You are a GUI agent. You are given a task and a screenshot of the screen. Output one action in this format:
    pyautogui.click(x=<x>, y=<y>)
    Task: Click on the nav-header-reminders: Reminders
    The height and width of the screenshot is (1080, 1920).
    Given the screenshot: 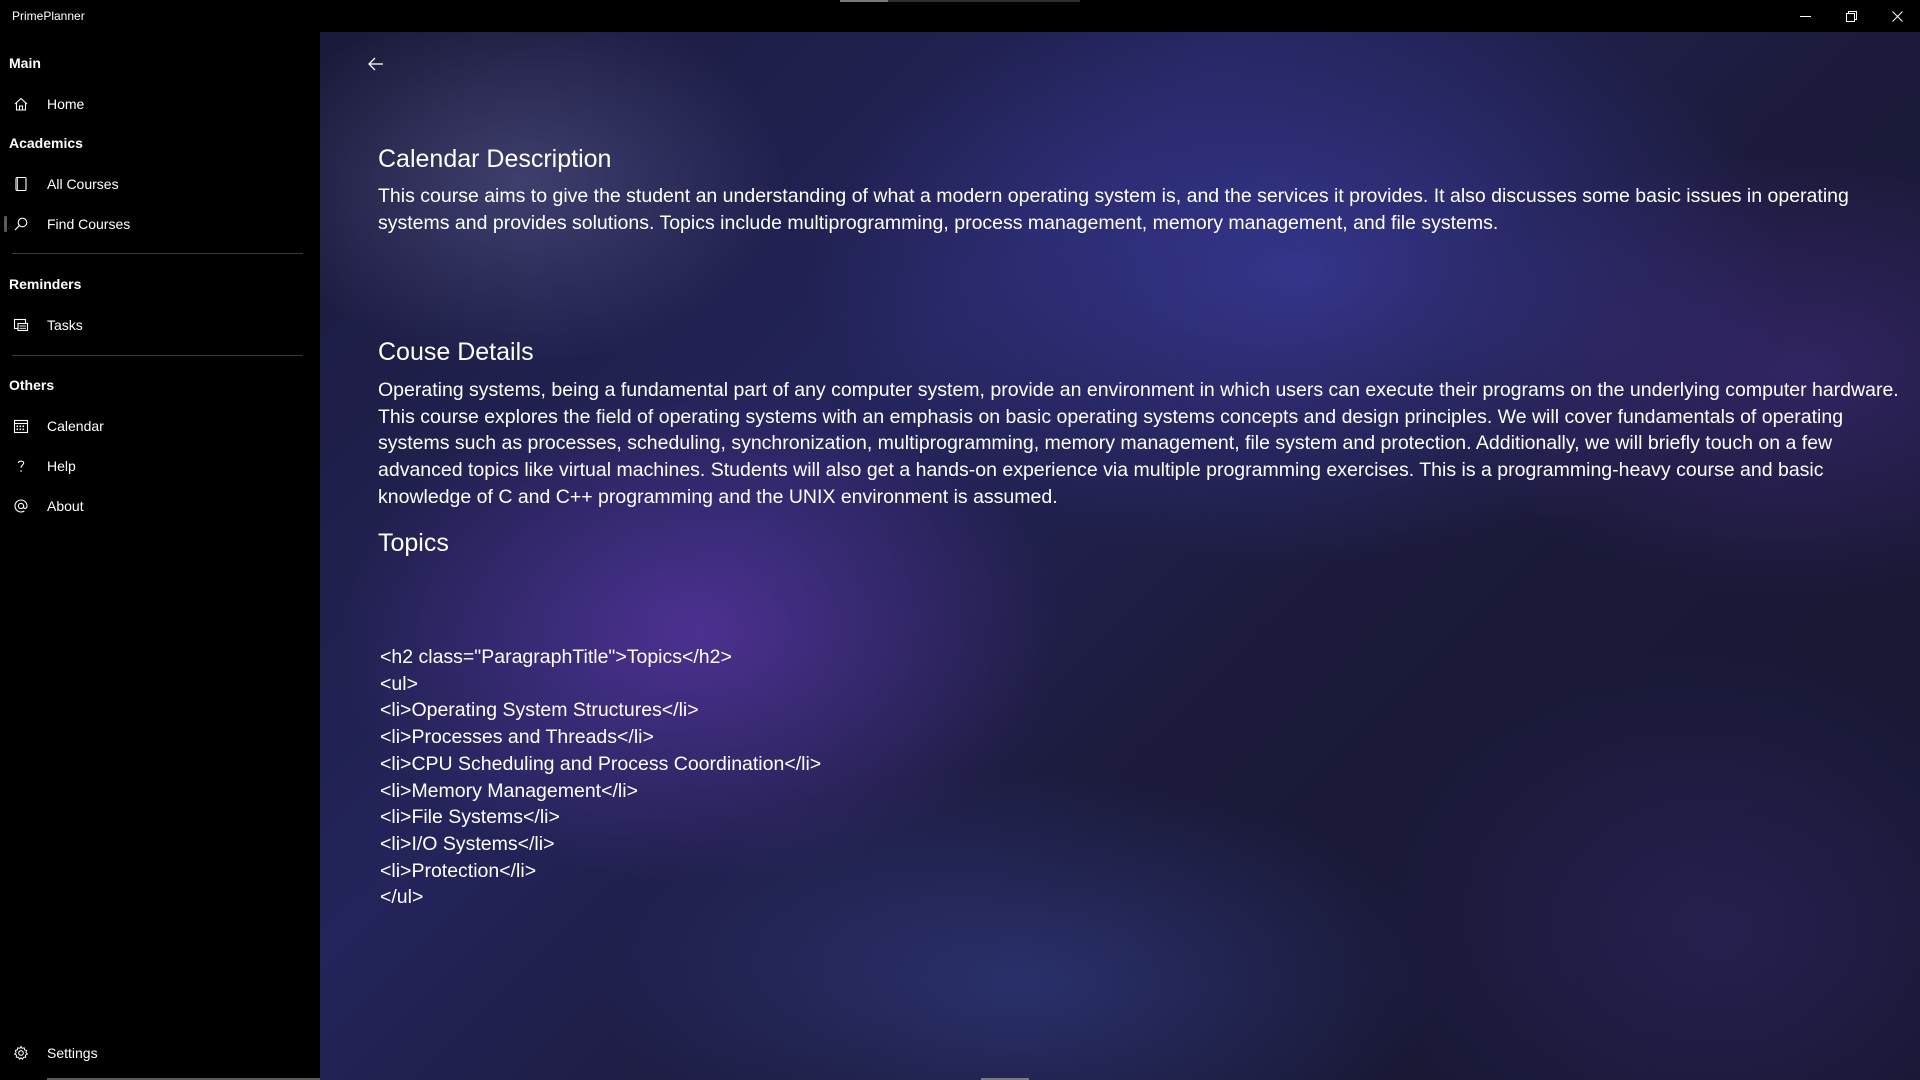 What is the action you would take?
    pyautogui.click(x=45, y=284)
    